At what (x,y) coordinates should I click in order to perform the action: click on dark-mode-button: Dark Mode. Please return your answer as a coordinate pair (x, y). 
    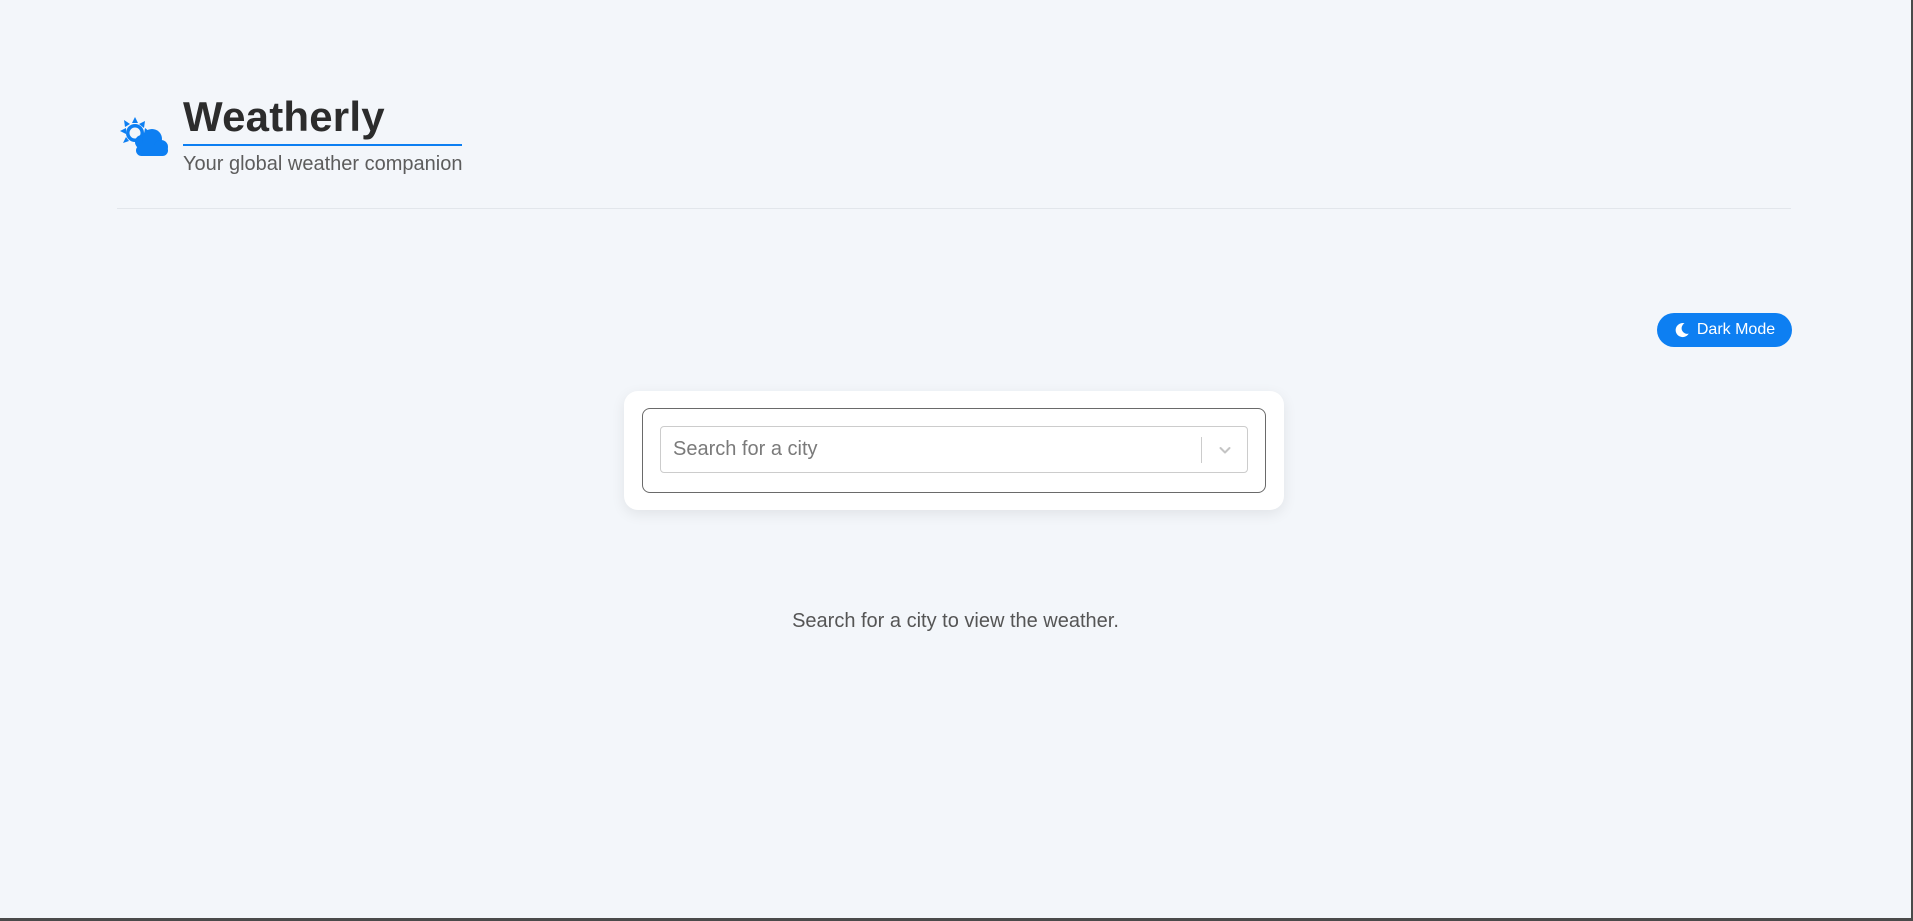
    Looking at the image, I should click on (1724, 330).